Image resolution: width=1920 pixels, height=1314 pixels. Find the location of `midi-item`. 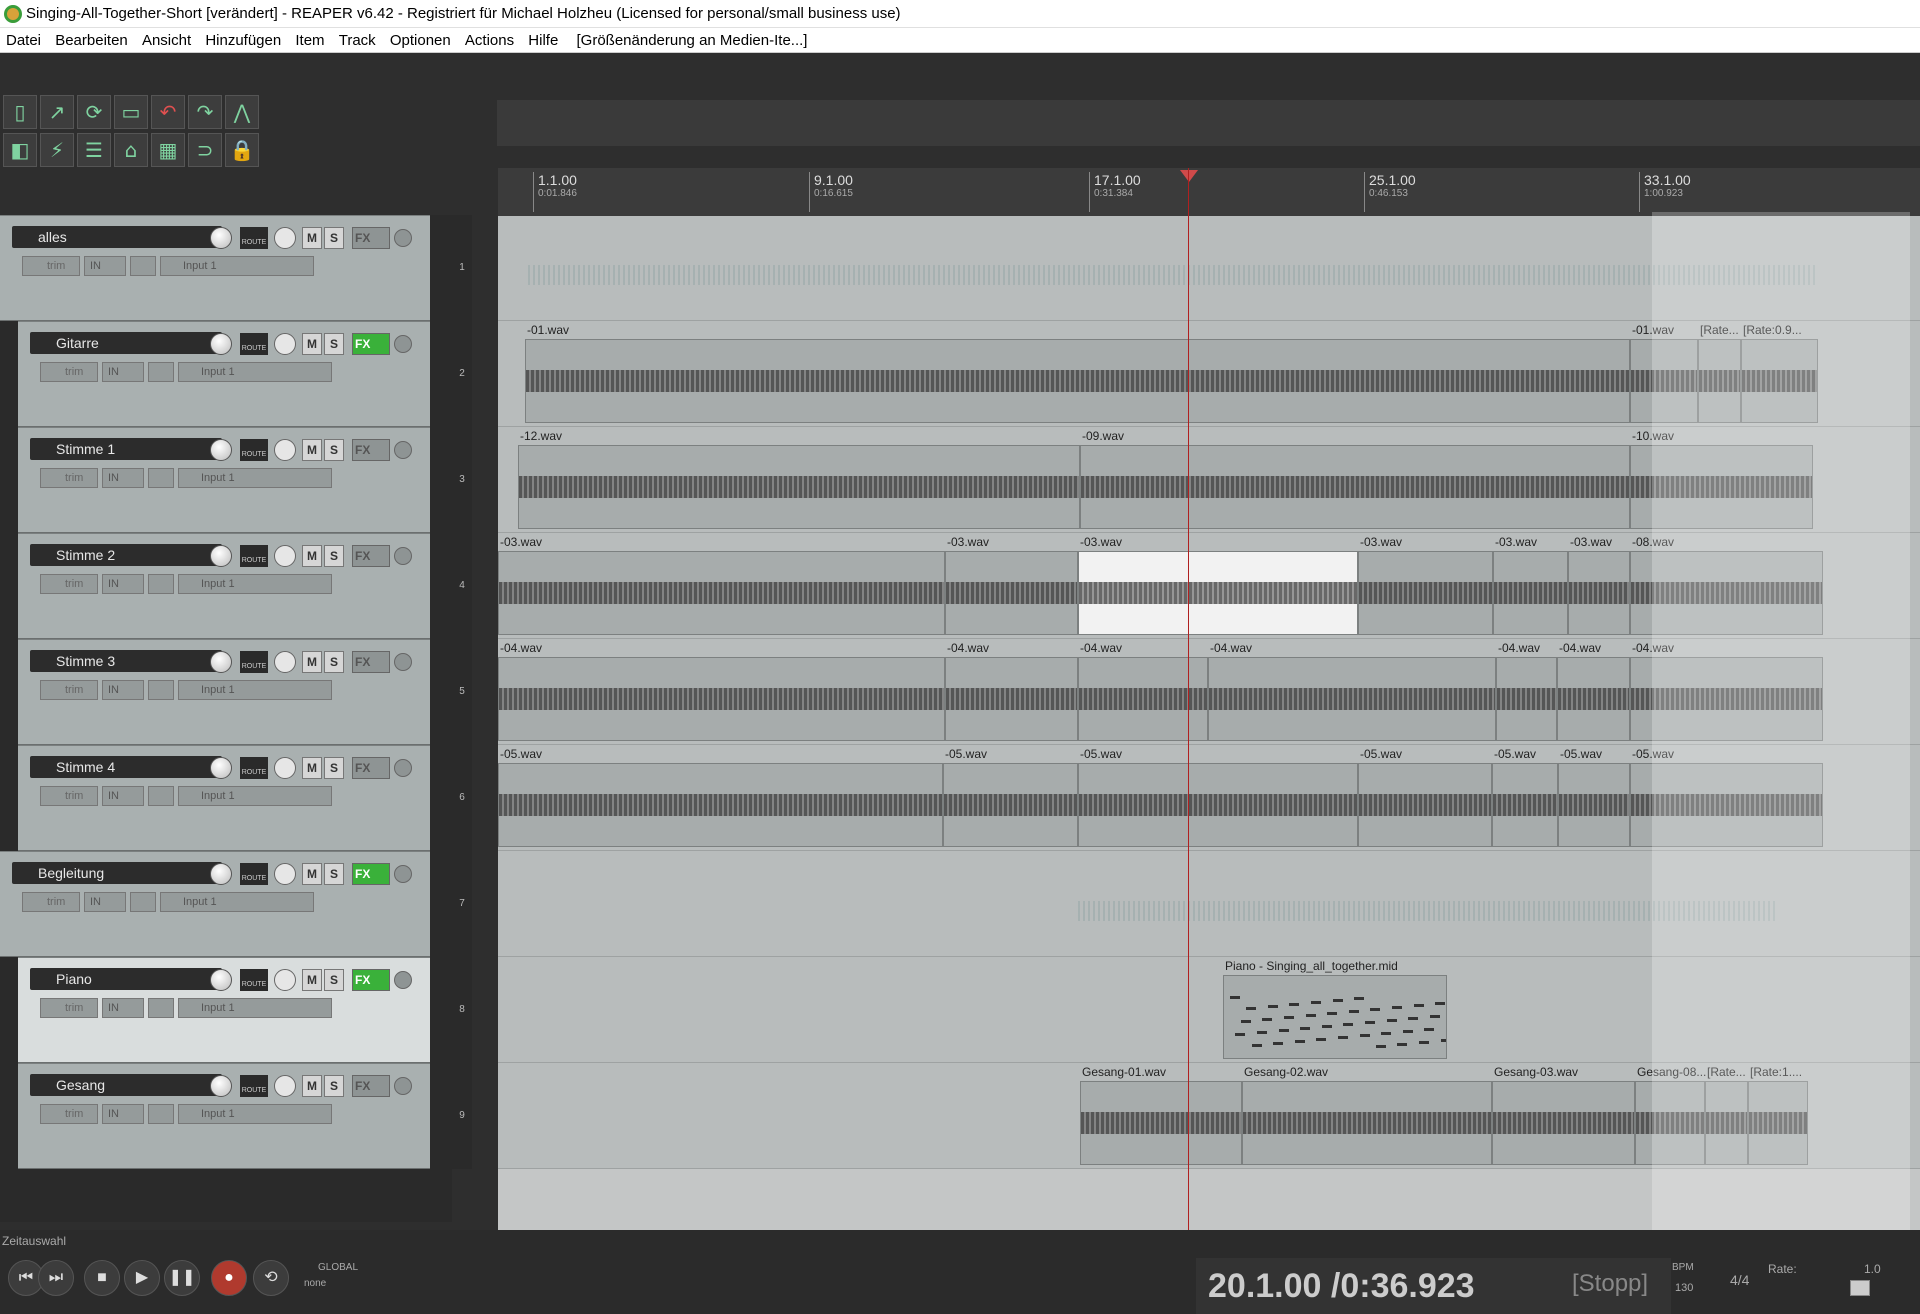

midi-item is located at coordinates (1335, 1017).